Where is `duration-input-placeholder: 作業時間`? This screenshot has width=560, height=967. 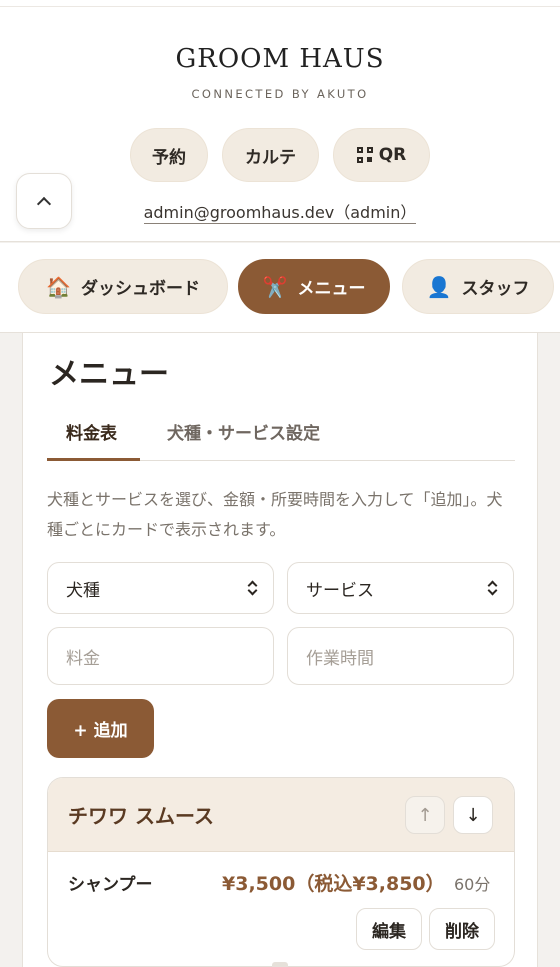 duration-input-placeholder: 作業時間 is located at coordinates (340, 658).